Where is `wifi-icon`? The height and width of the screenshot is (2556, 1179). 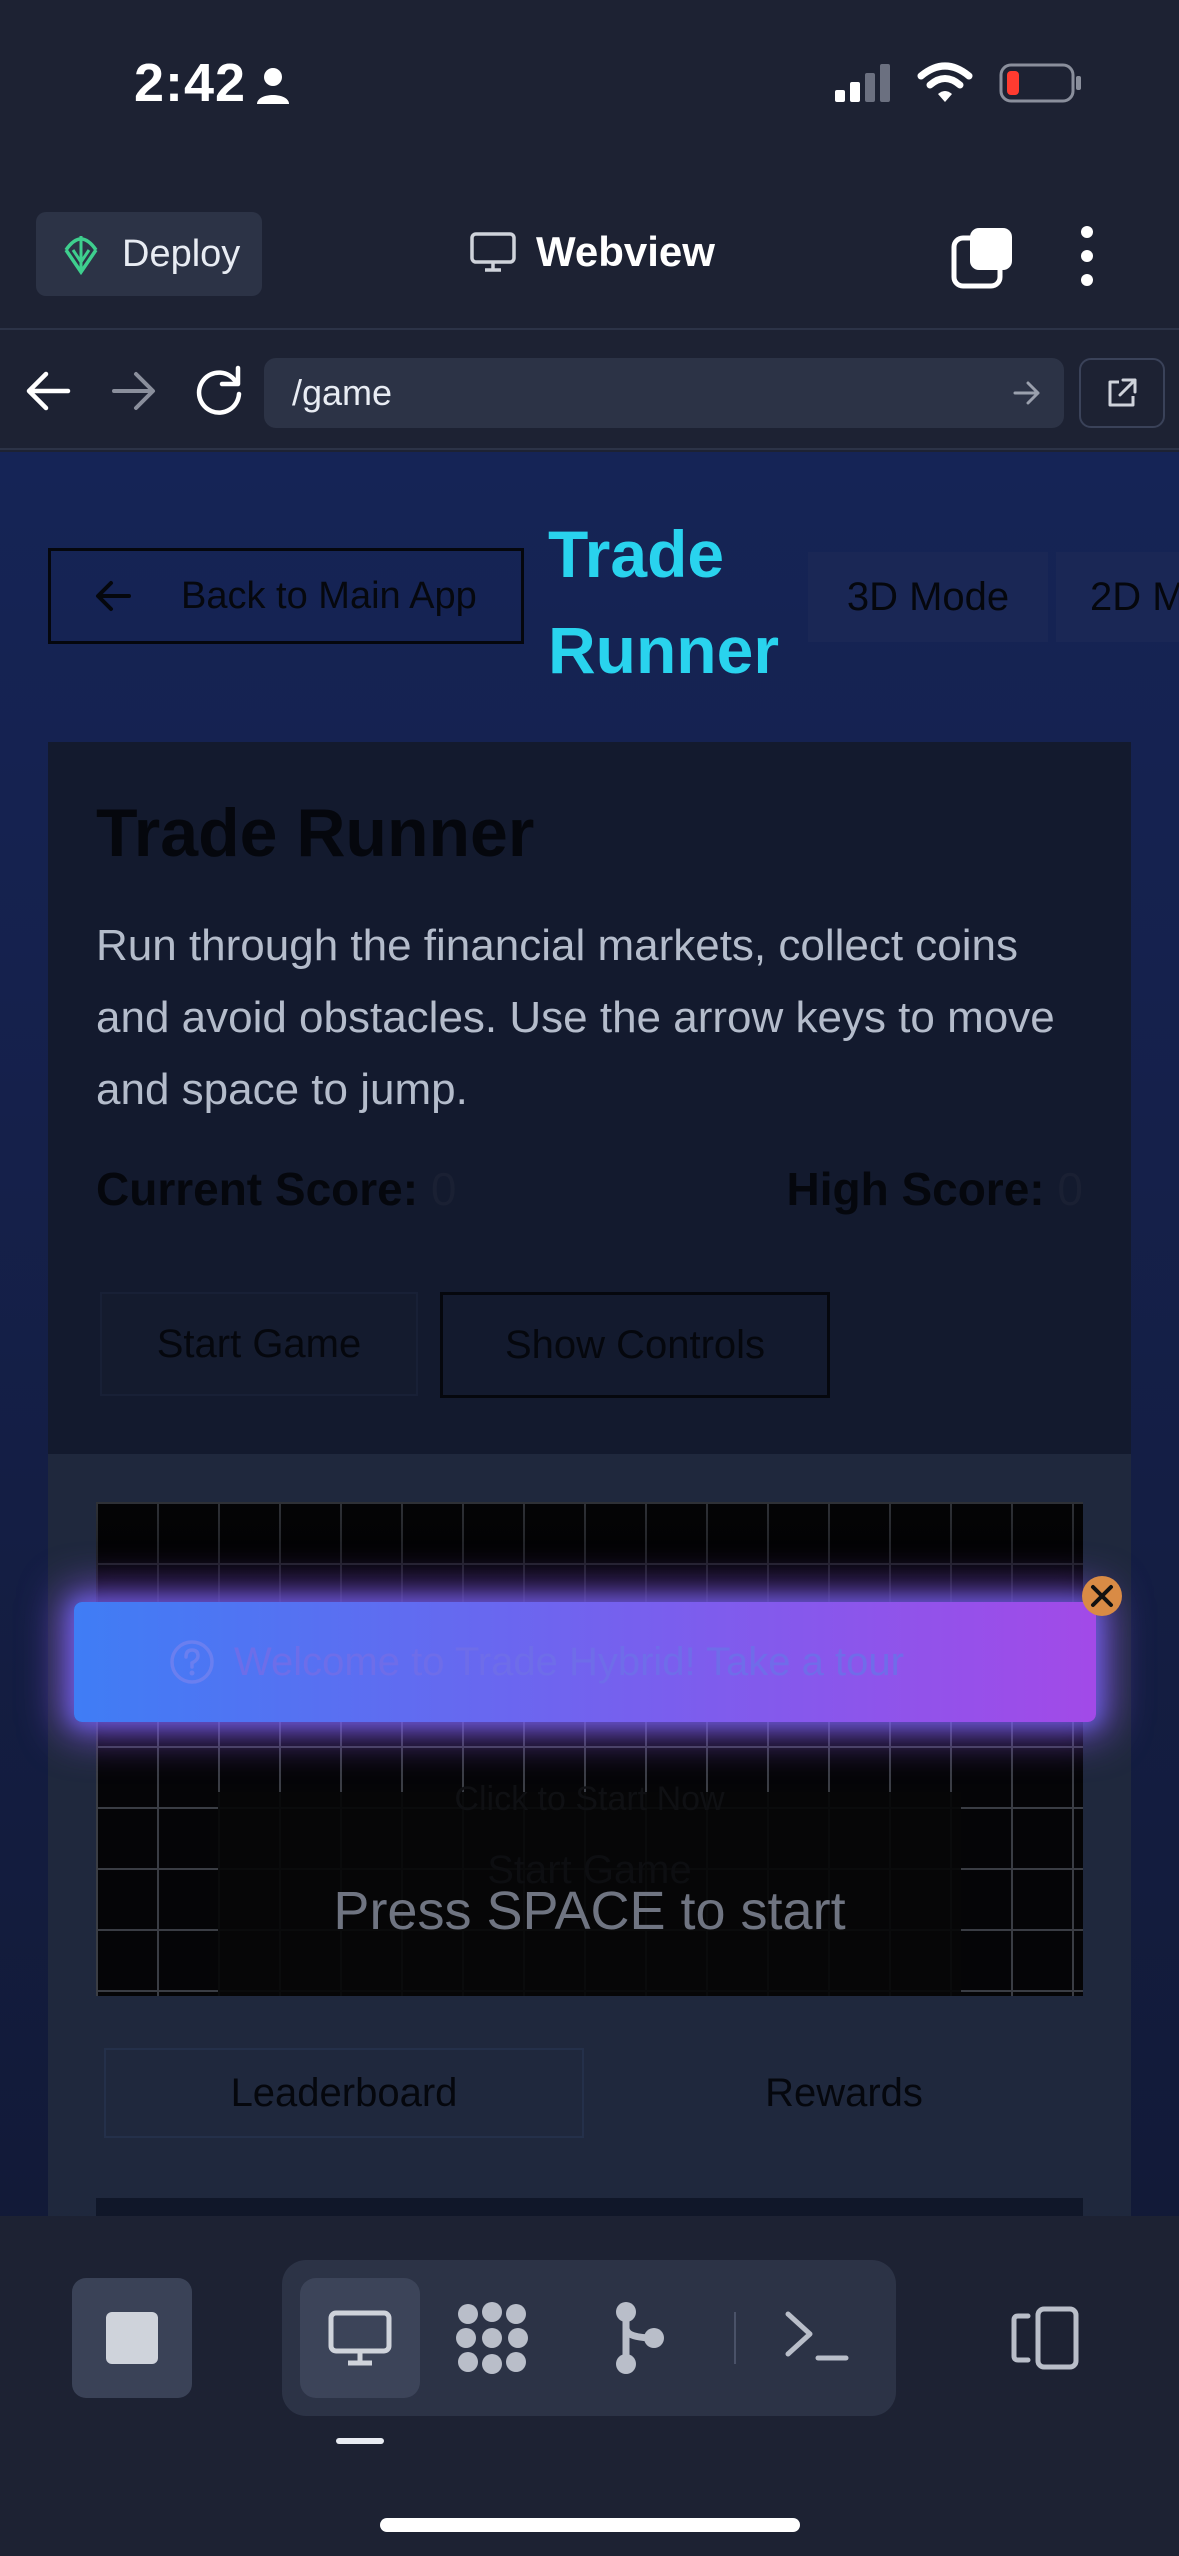
wifi-icon is located at coordinates (945, 82).